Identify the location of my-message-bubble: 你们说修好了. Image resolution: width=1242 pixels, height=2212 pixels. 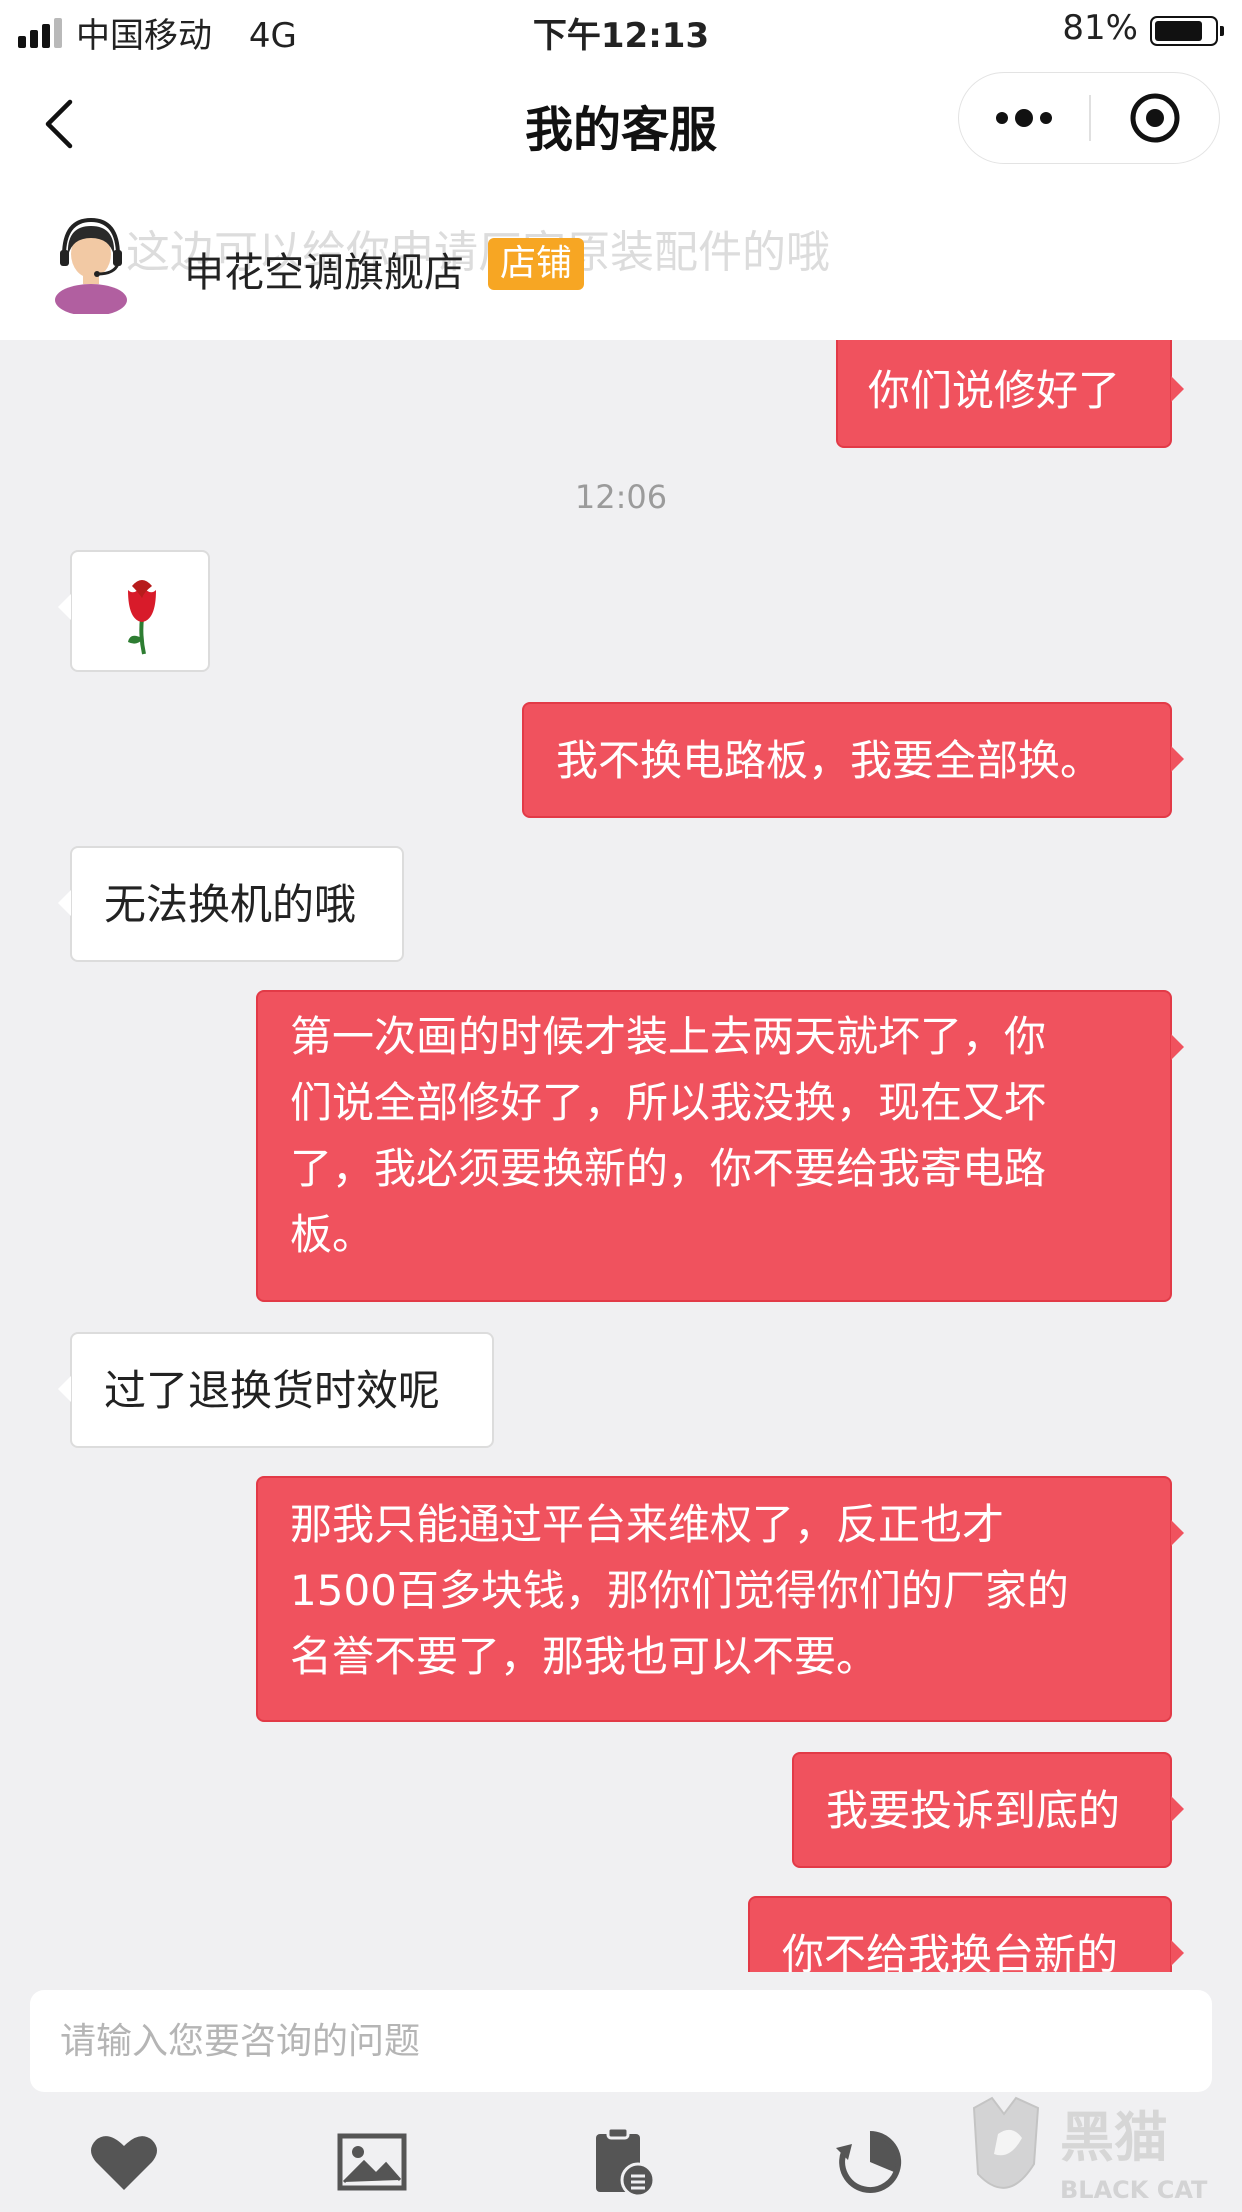
(1010, 394).